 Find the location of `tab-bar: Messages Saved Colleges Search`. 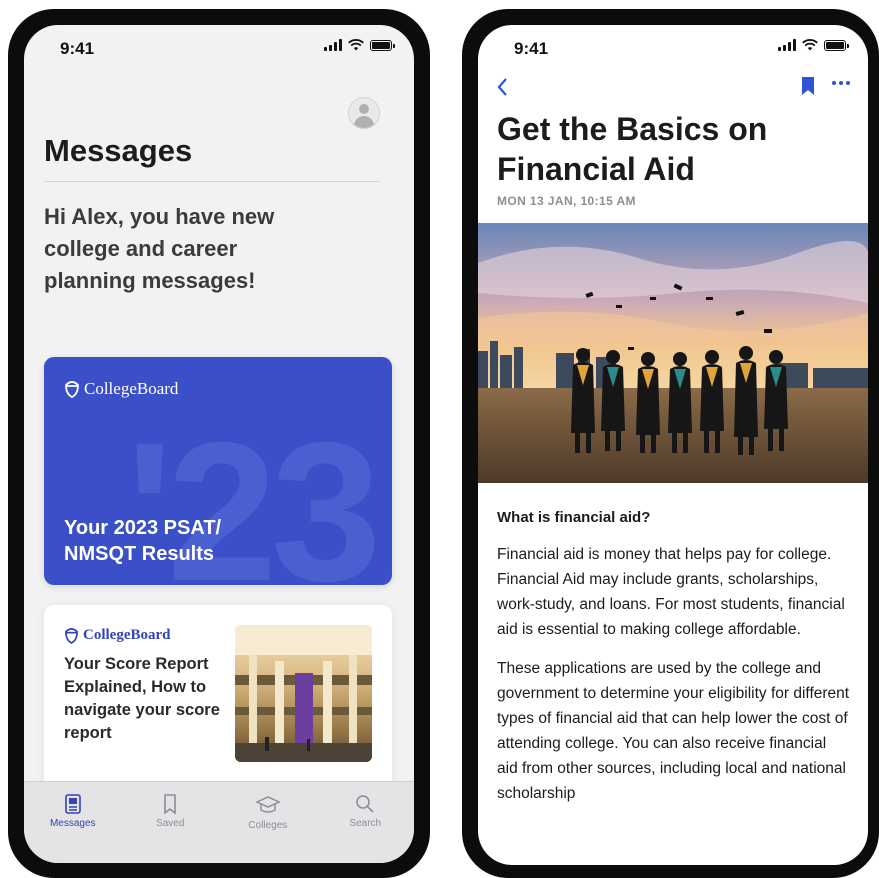

tab-bar: Messages Saved Colleges Search is located at coordinates (219, 822).